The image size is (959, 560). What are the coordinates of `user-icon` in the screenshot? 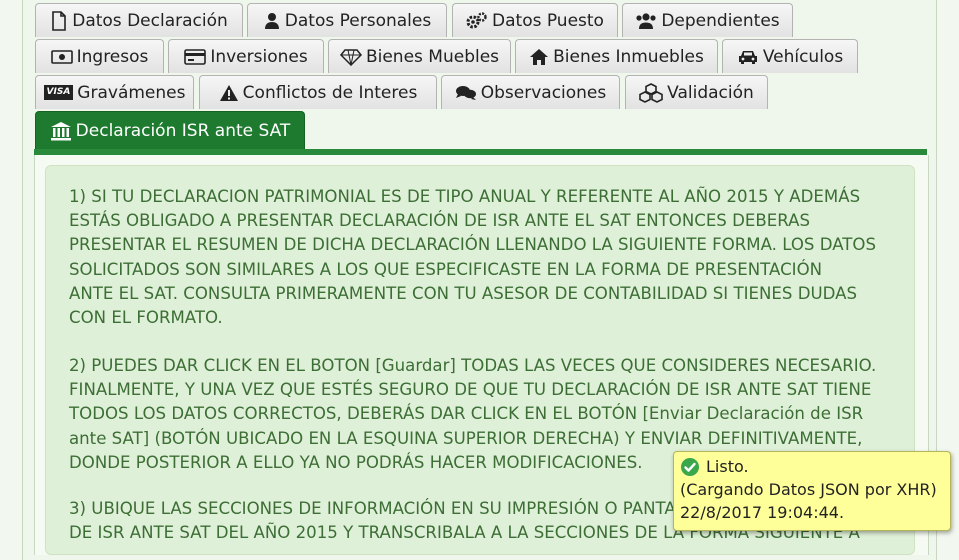 It's located at (271, 20).